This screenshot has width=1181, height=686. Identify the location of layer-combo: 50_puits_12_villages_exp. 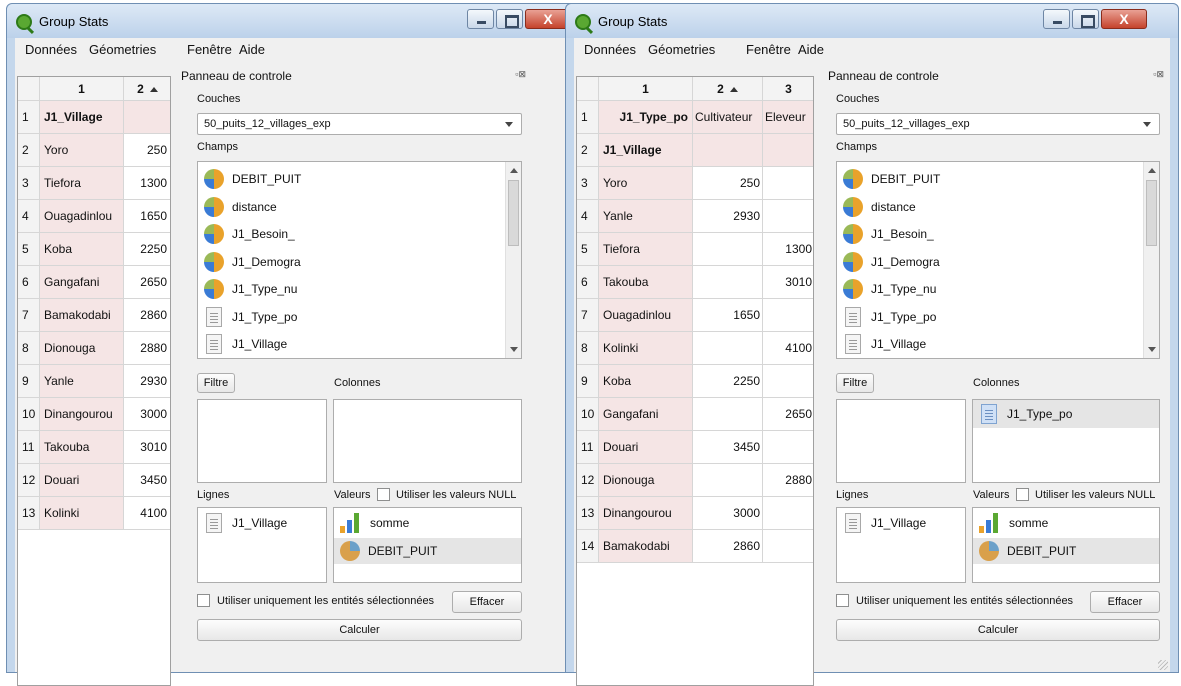
(998, 124).